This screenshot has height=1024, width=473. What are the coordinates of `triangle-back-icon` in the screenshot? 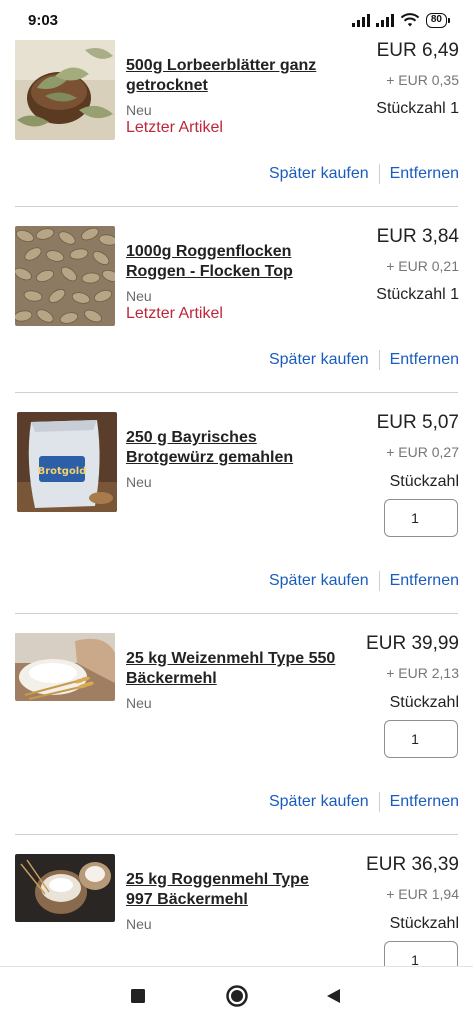 It's located at (333, 996).